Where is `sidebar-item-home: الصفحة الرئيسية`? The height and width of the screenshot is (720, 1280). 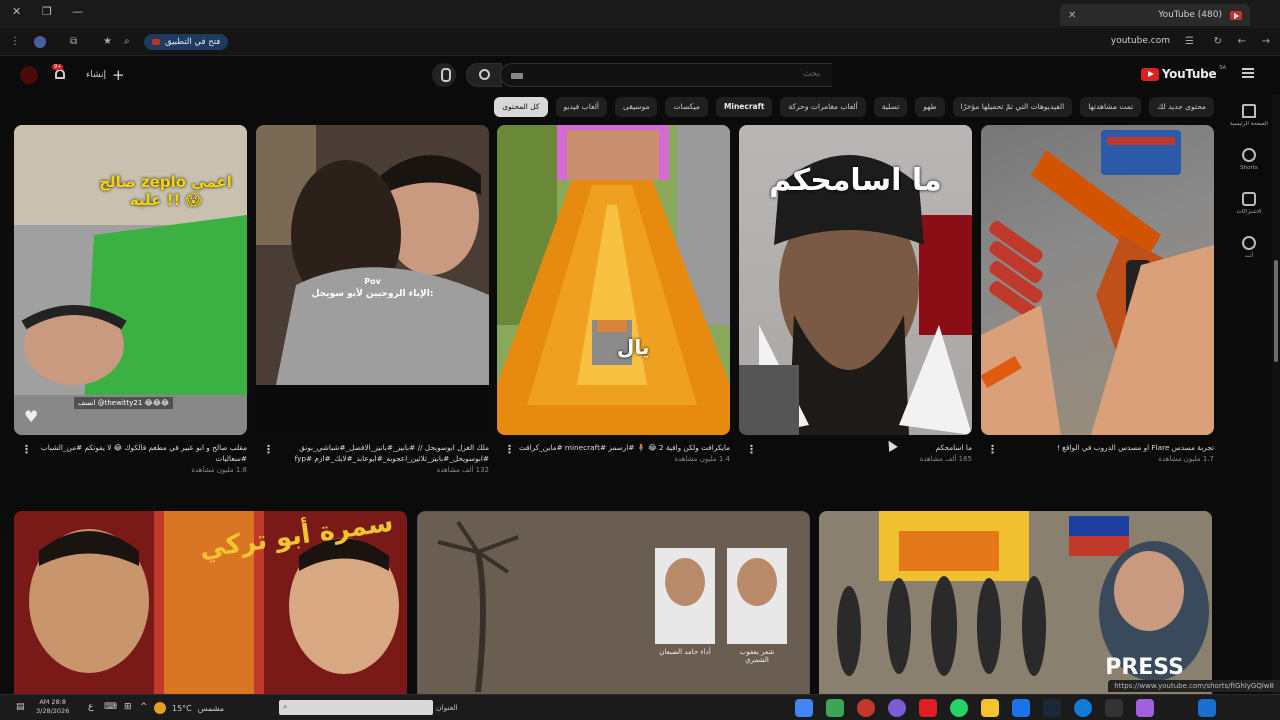 sidebar-item-home: الصفحة الرئيسية is located at coordinates (1249, 115).